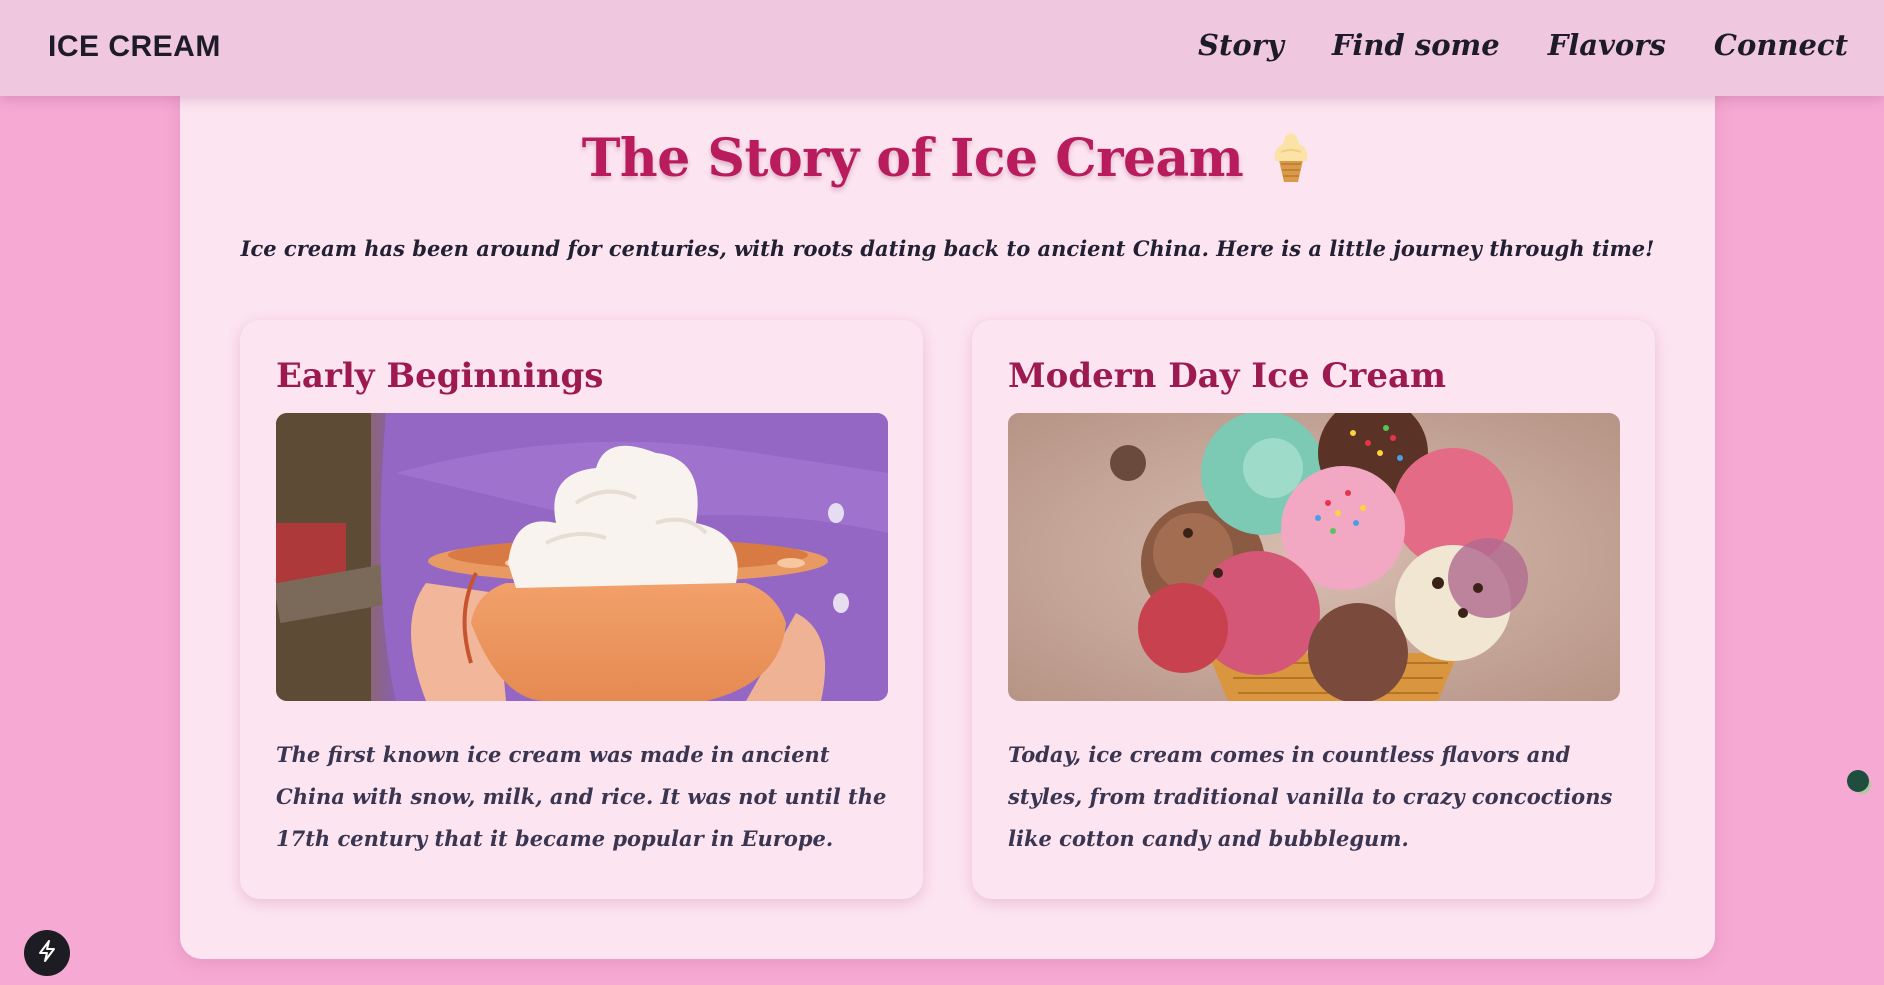 Image resolution: width=1884 pixels, height=985 pixels. I want to click on status-dot-icon, so click(1860, 785).